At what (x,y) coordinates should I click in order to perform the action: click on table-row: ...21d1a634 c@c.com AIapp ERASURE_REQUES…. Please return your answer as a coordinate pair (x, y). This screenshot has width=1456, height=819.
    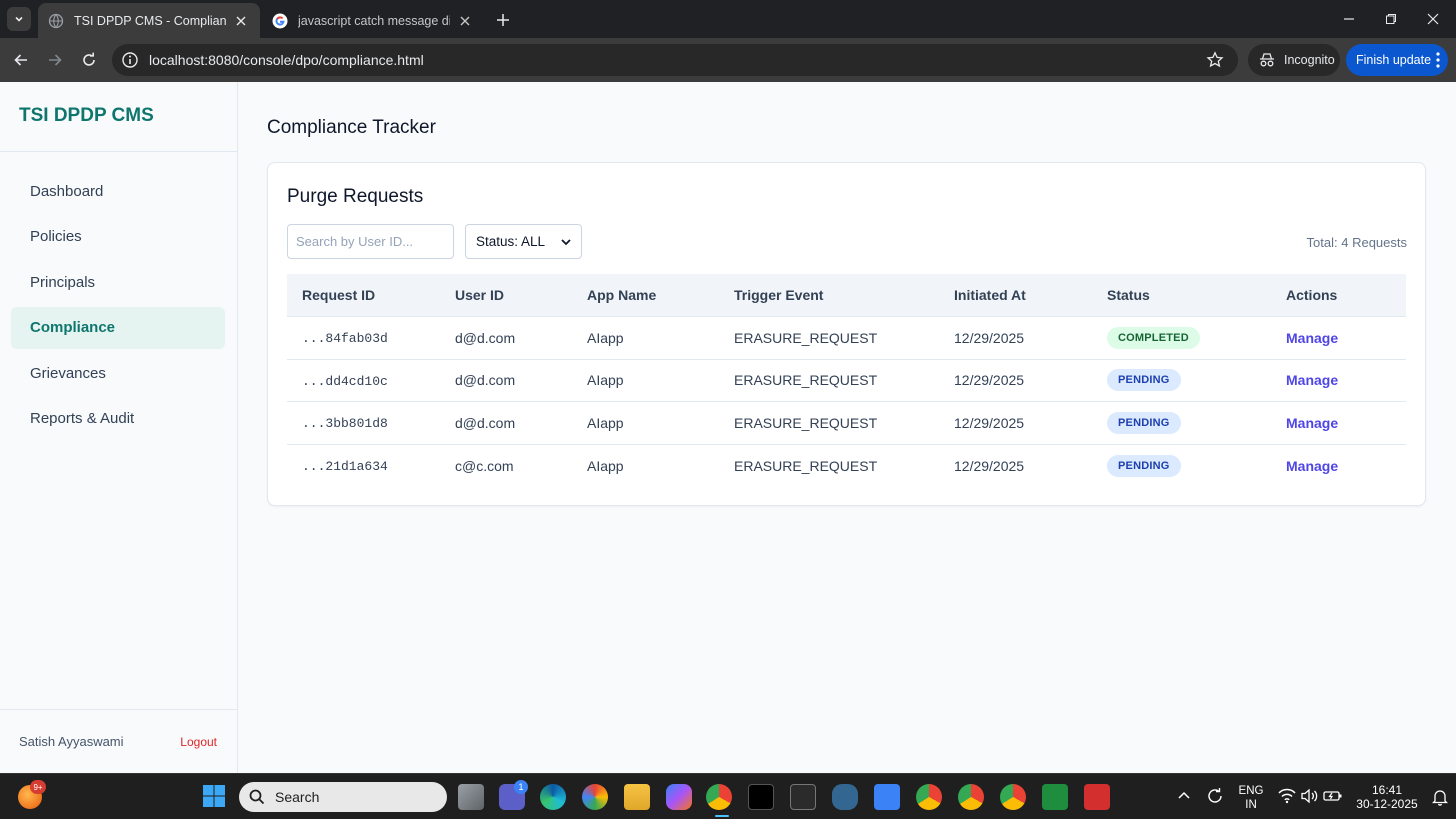
    Looking at the image, I should click on (846, 466).